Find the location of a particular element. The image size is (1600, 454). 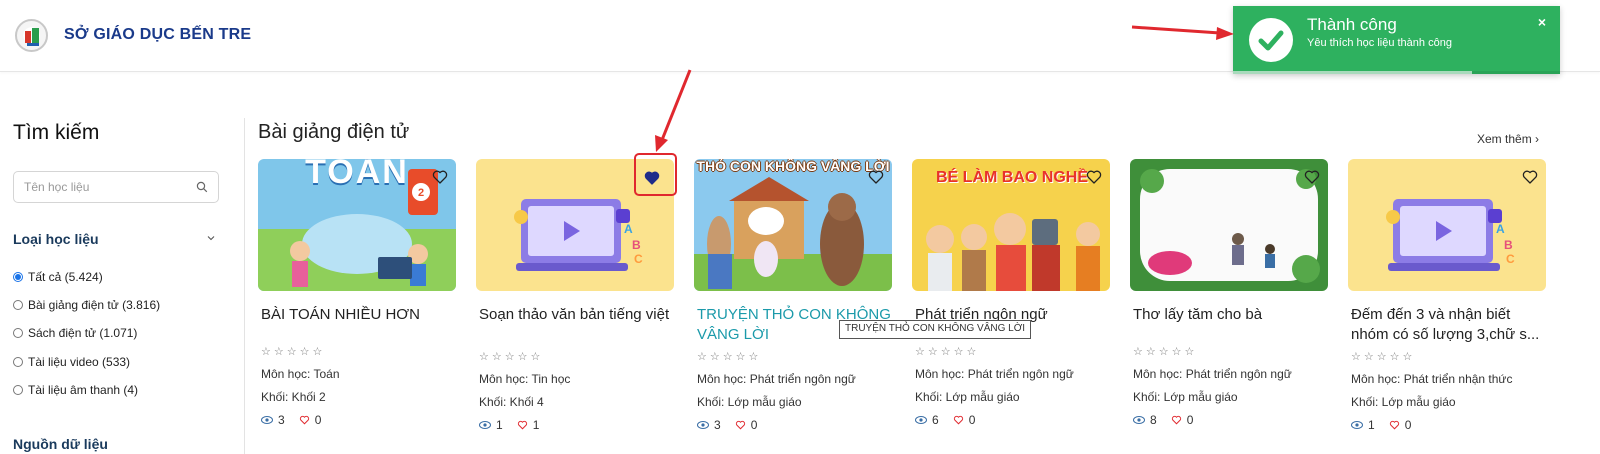

filter-option-lecture: Bài giảng điện tử (3.816) is located at coordinates (86, 305).